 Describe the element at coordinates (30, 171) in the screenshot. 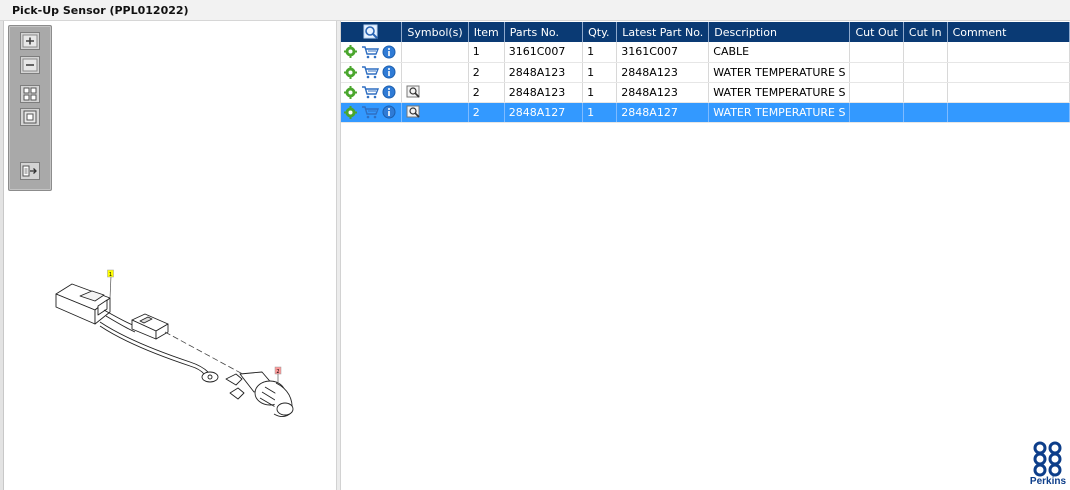

I see `export-button` at that location.